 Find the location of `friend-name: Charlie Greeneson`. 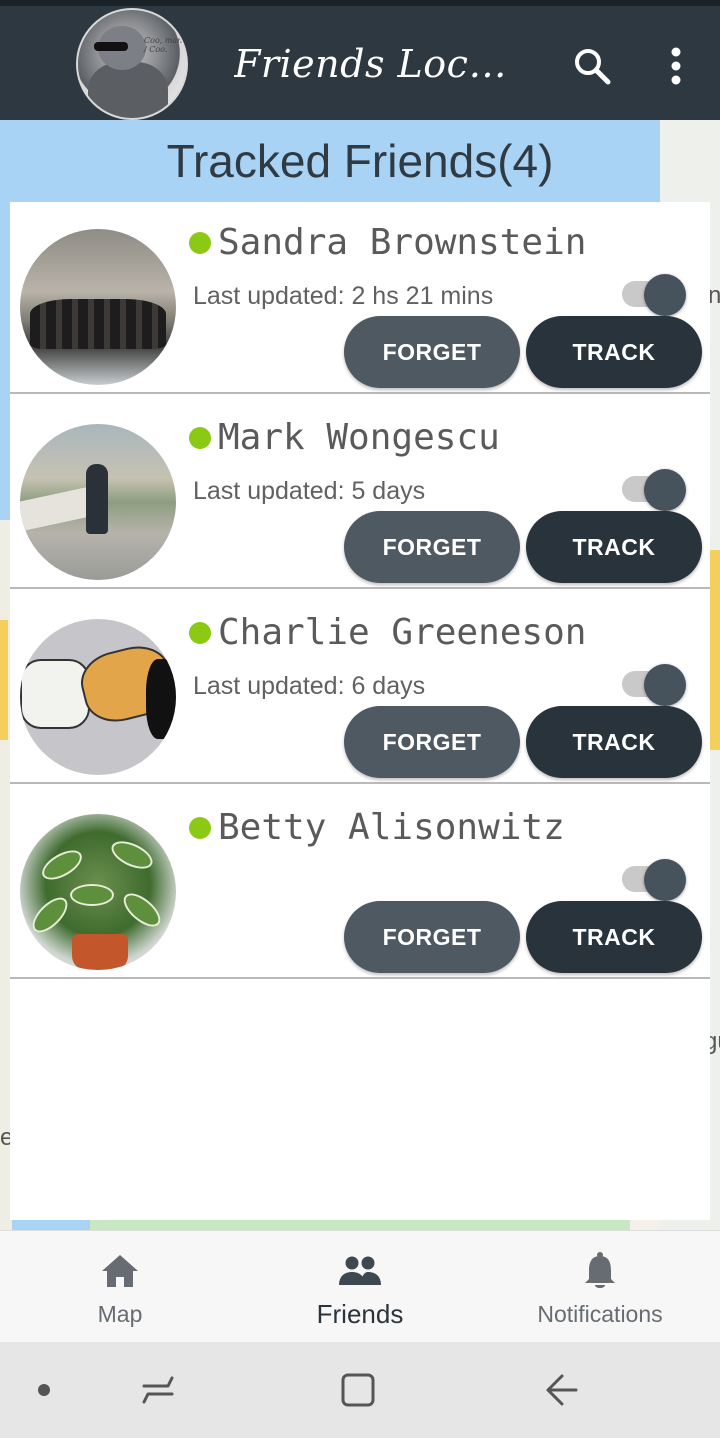

friend-name: Charlie Greeneson is located at coordinates (402, 632).